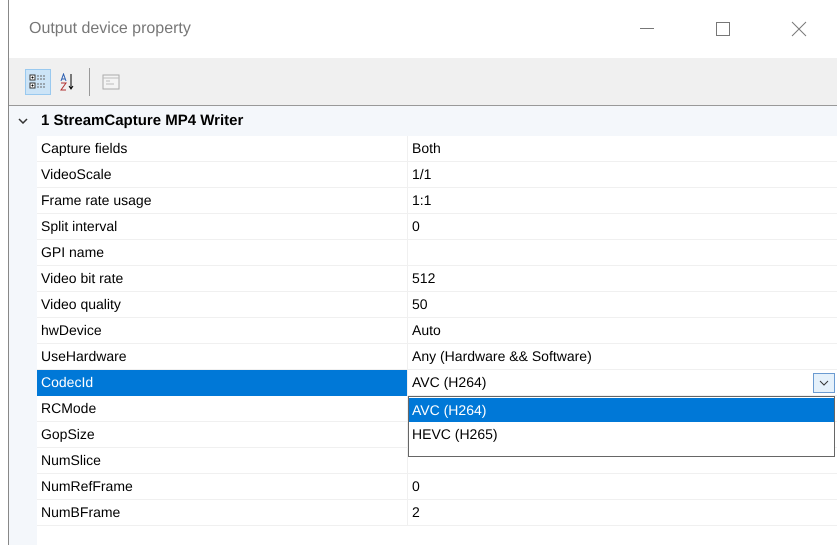 Image resolution: width=837 pixels, height=545 pixels. I want to click on property-pages-icon, so click(111, 81).